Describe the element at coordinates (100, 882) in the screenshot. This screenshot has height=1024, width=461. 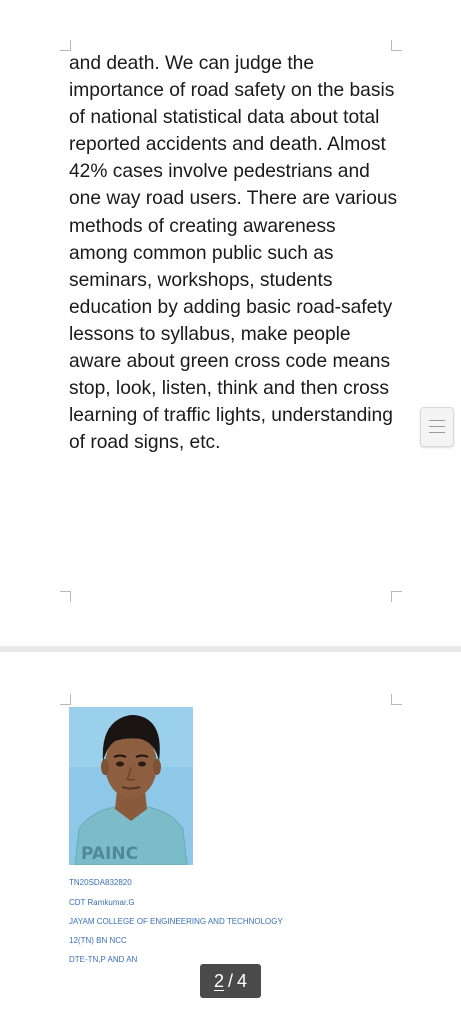
I see `meta-id-line: TN20SDA832820` at that location.